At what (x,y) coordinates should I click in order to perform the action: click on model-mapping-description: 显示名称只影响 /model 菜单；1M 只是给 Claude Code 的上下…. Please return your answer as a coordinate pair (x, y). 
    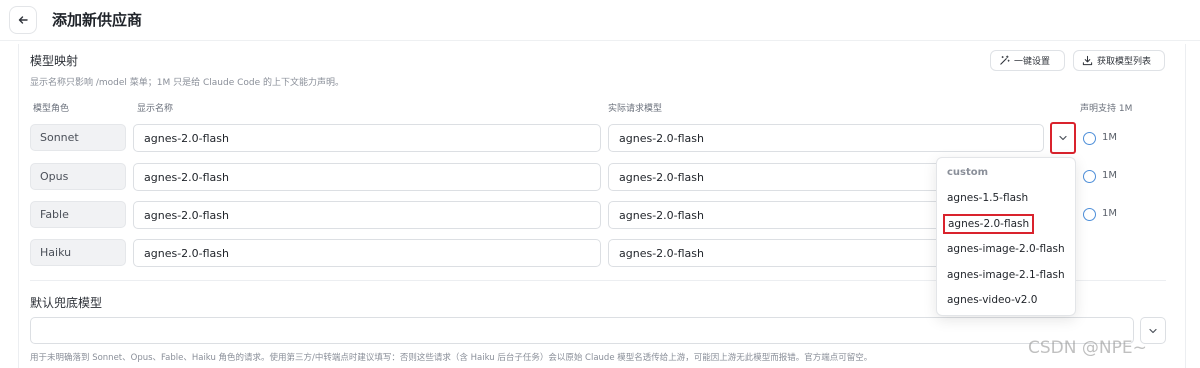
    Looking at the image, I should click on (187, 83).